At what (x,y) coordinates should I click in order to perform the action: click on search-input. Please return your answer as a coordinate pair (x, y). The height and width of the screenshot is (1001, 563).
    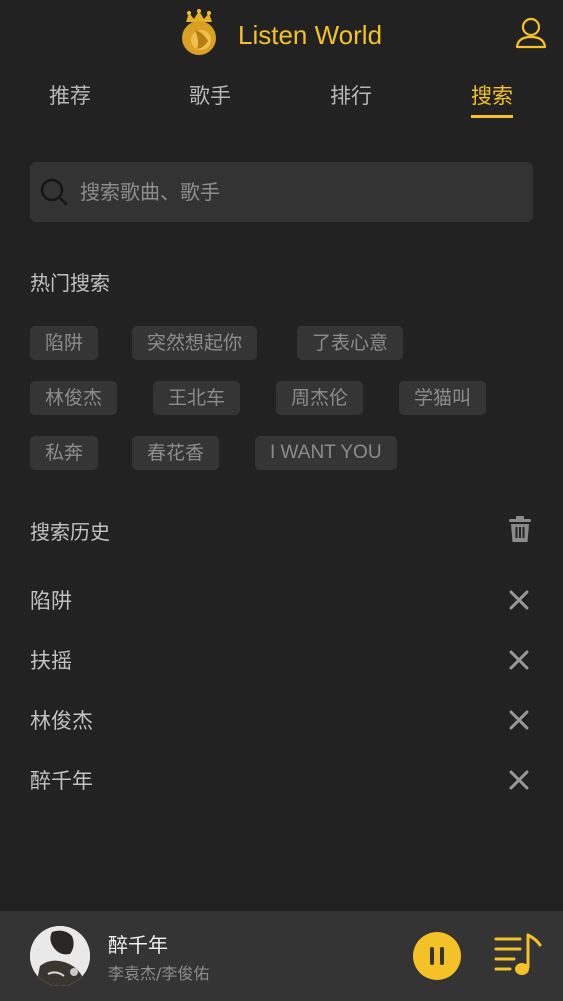
    Looking at the image, I should click on (295, 192).